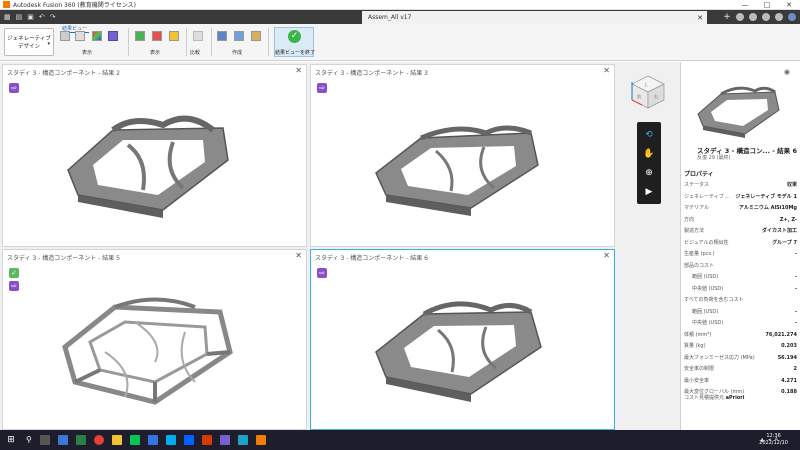 The height and width of the screenshot is (450, 800). What do you see at coordinates (65, 36) in the screenshot?
I see `cube-view-icon` at bounding box center [65, 36].